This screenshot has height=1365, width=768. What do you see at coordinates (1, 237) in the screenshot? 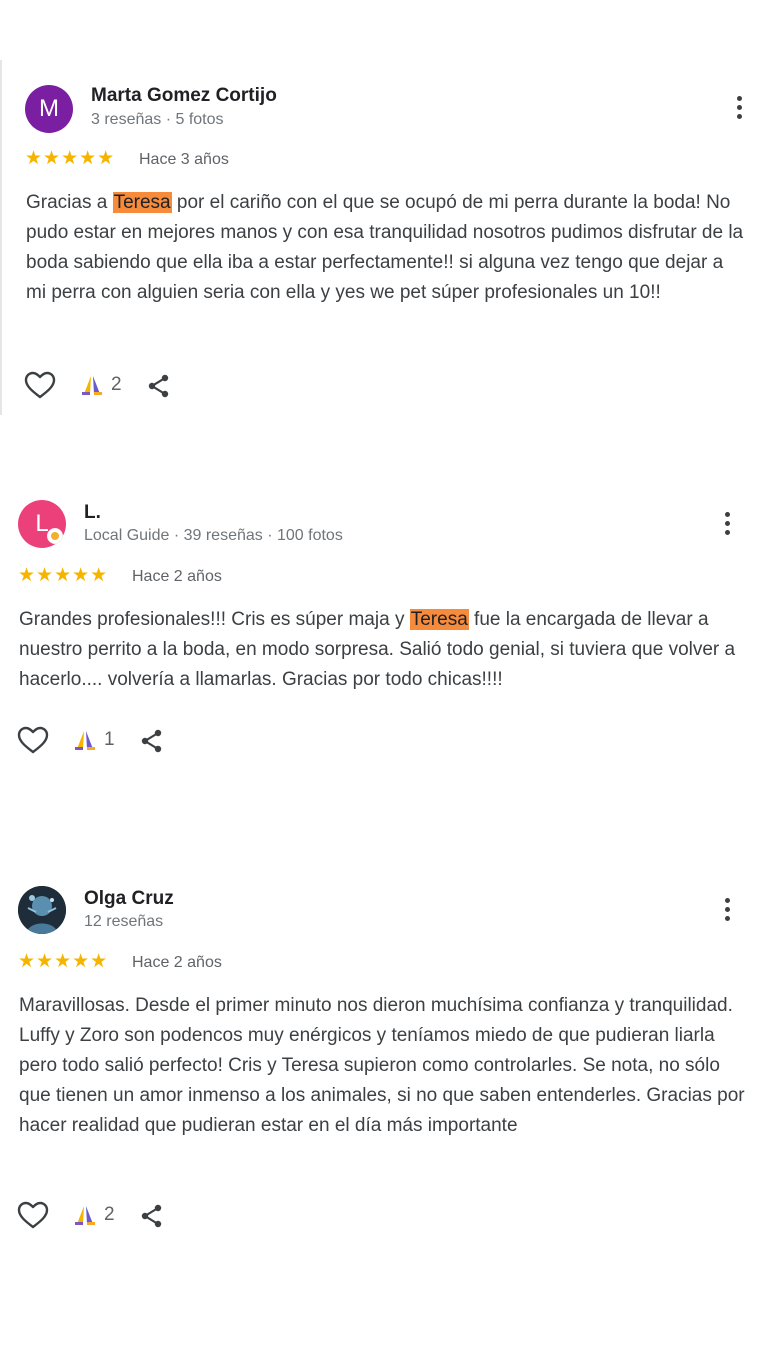
I see `left-divider` at bounding box center [1, 237].